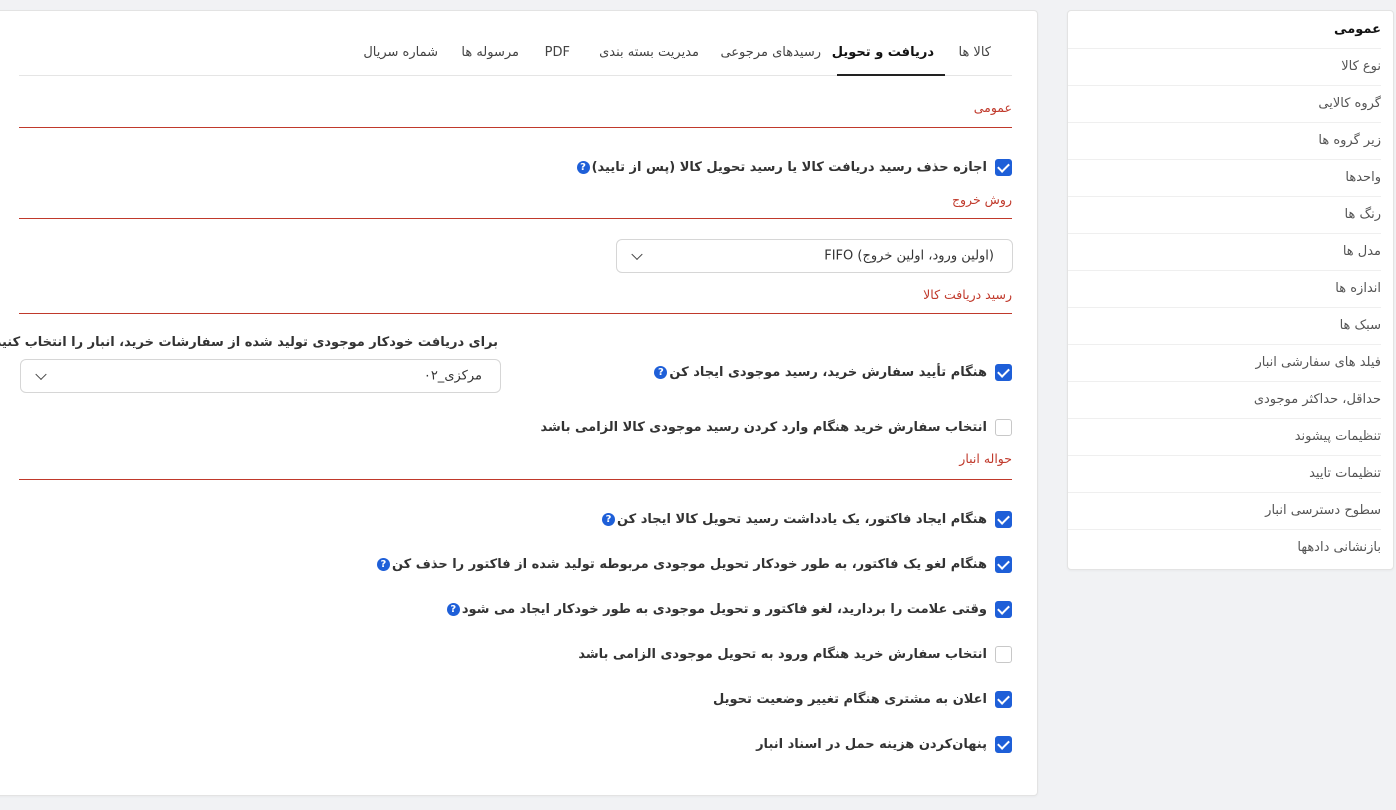 The width and height of the screenshot is (1396, 810). Describe the element at coordinates (1224, 437) in the screenshot. I see `sidebar-item-prefix-settings: تنظیمات پیشوند` at that location.